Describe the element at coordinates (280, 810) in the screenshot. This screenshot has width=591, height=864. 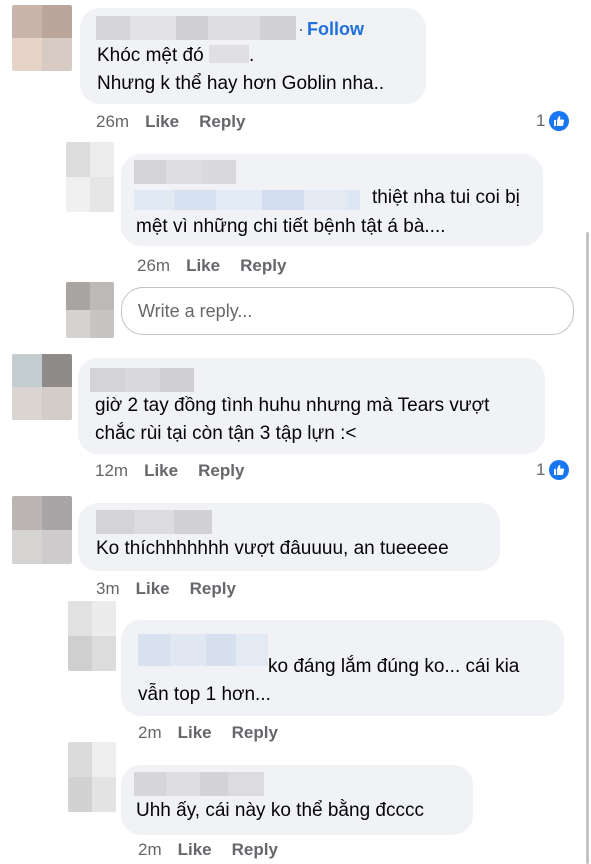
I see `comment-text: Uhh ấy, cái này ko thể bằng đcccc` at that location.